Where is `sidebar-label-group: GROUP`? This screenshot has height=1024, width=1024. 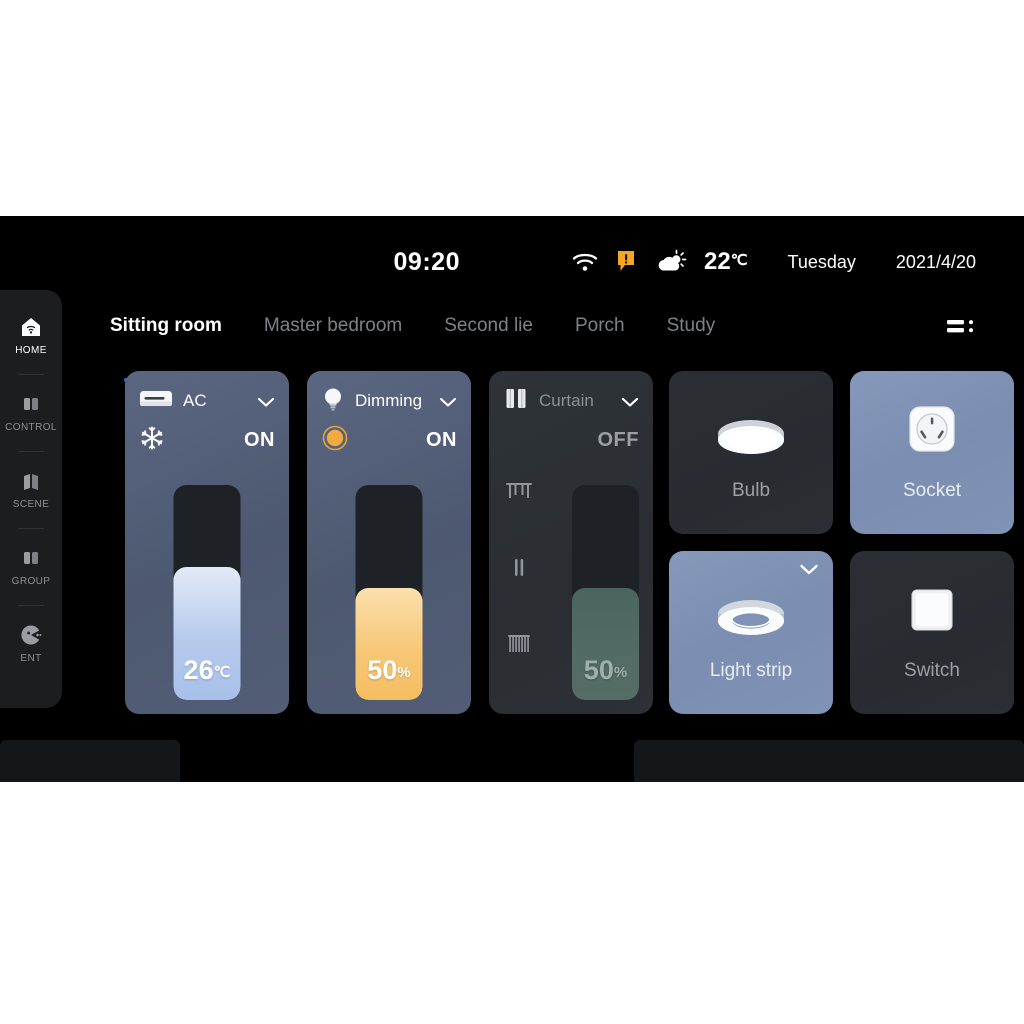
sidebar-label-group: GROUP is located at coordinates (31, 581).